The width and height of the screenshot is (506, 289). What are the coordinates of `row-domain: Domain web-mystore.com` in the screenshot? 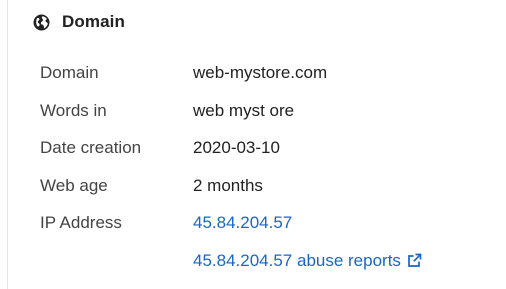 It's located at (260, 78).